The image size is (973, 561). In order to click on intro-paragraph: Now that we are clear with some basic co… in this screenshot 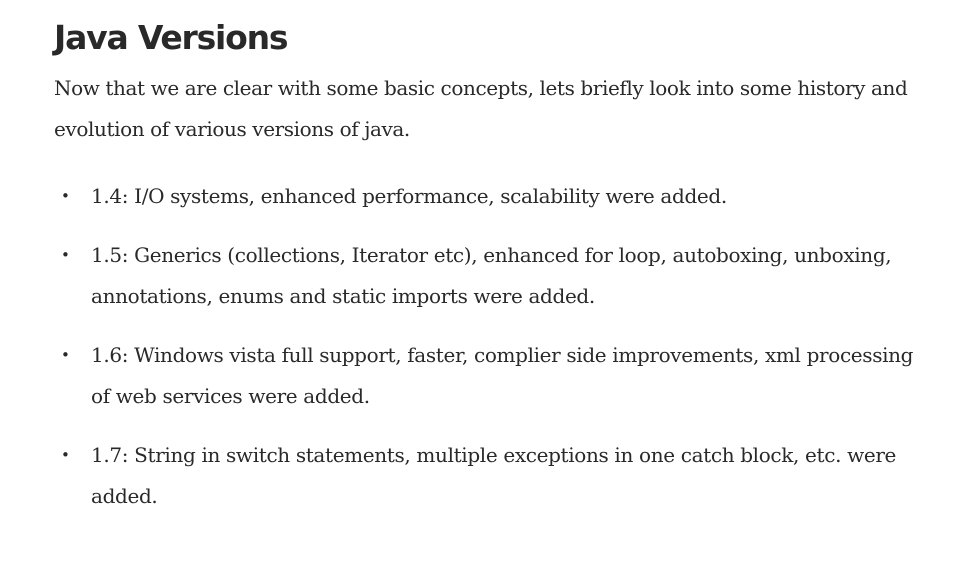, I will do `click(481, 108)`.